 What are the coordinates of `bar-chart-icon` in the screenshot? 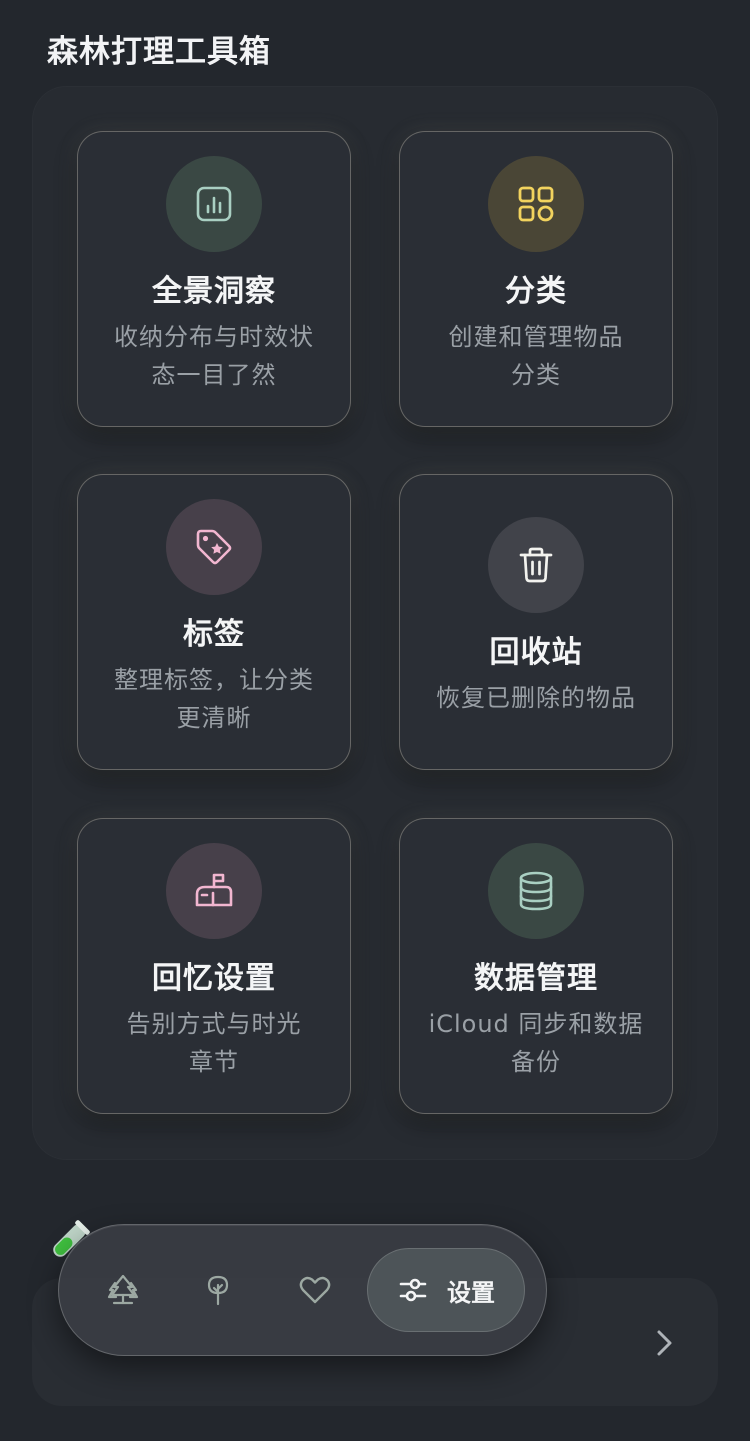 It's located at (214, 204).